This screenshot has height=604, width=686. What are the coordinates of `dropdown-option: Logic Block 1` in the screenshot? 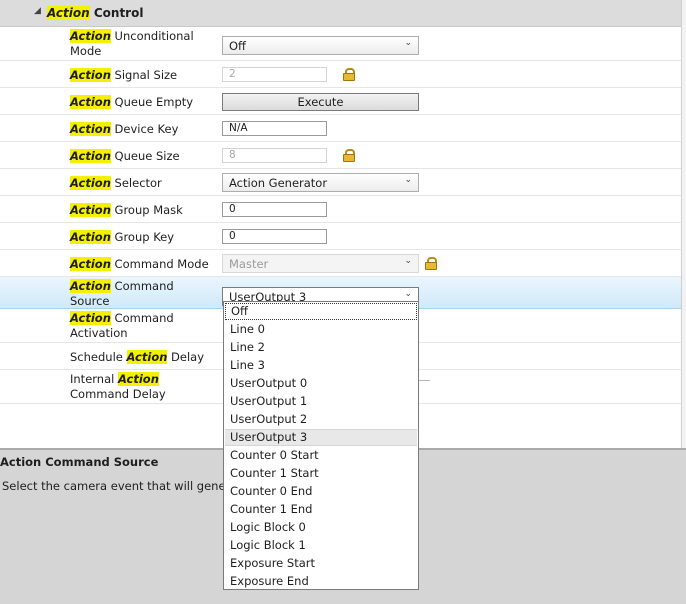 It's located at (321, 545).